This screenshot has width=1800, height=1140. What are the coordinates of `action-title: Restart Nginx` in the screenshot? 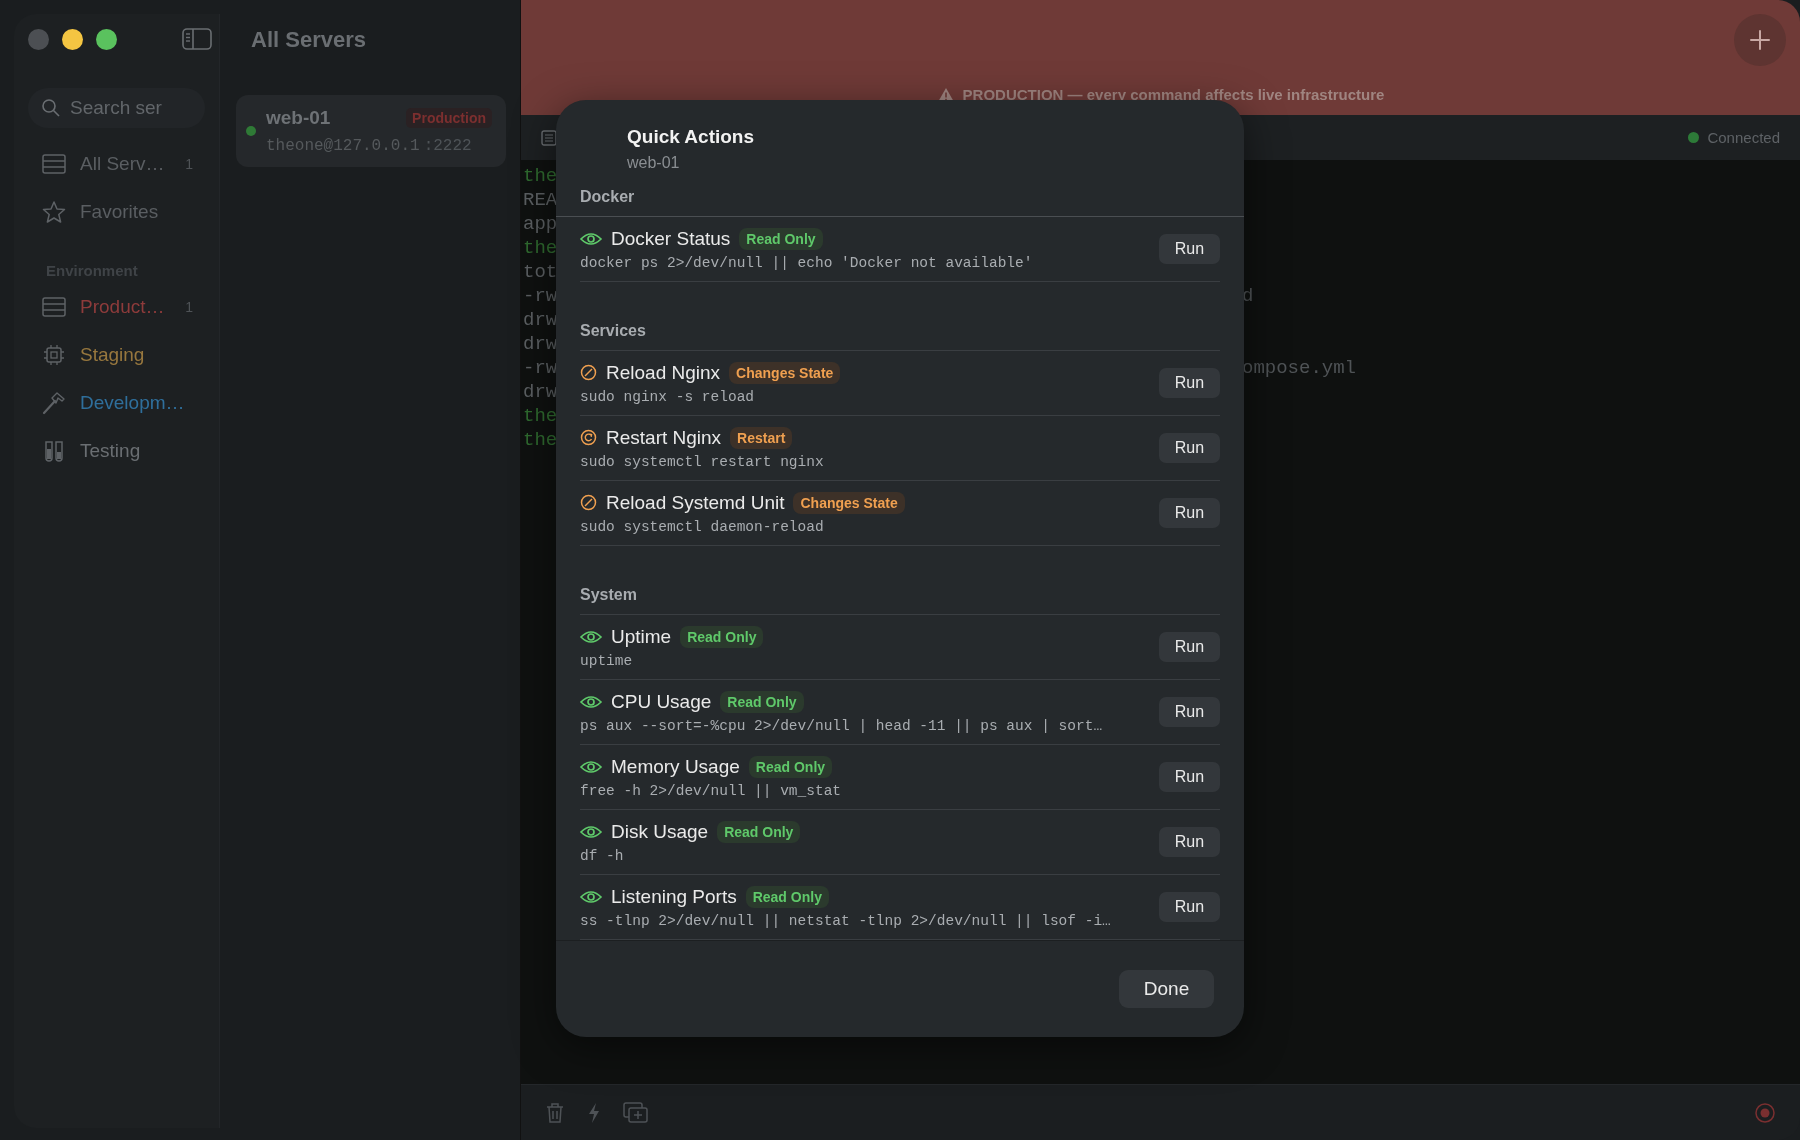 It's located at (664, 437).